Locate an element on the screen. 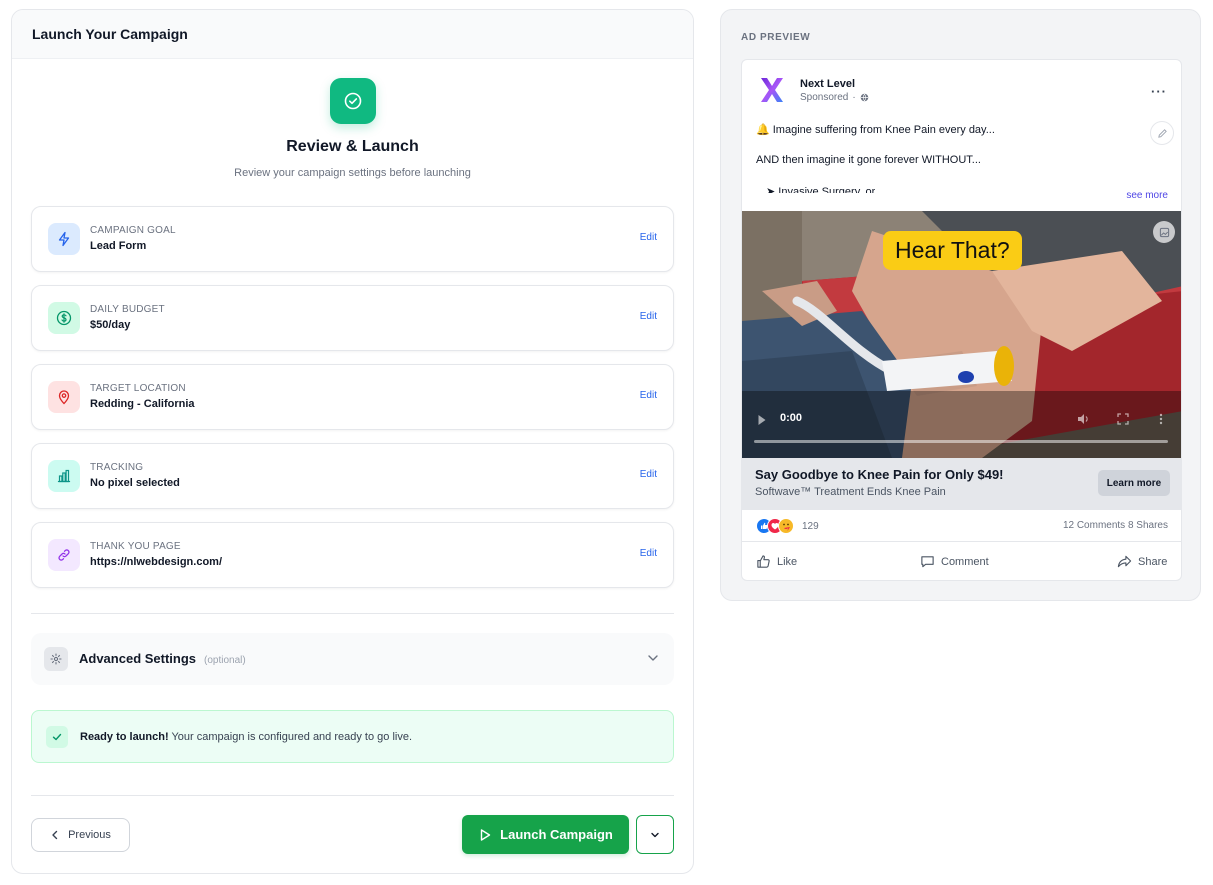  edit-daily-budget-link: Edit is located at coordinates (648, 316).